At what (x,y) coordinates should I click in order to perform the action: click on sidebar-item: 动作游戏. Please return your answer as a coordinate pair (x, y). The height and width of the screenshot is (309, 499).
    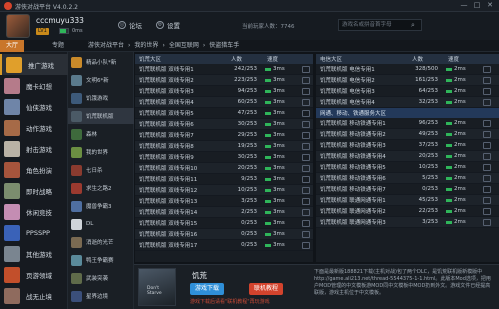
    Looking at the image, I should click on (34, 127).